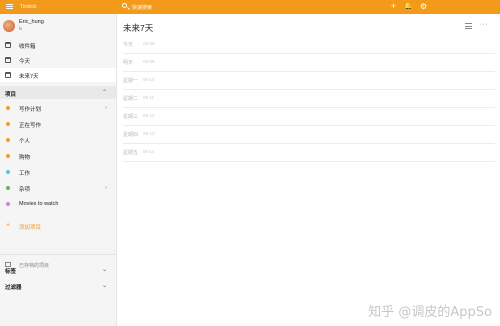 This screenshot has height=326, width=500. Describe the element at coordinates (149, 97) in the screenshot. I see `day-date: 06-11` at that location.